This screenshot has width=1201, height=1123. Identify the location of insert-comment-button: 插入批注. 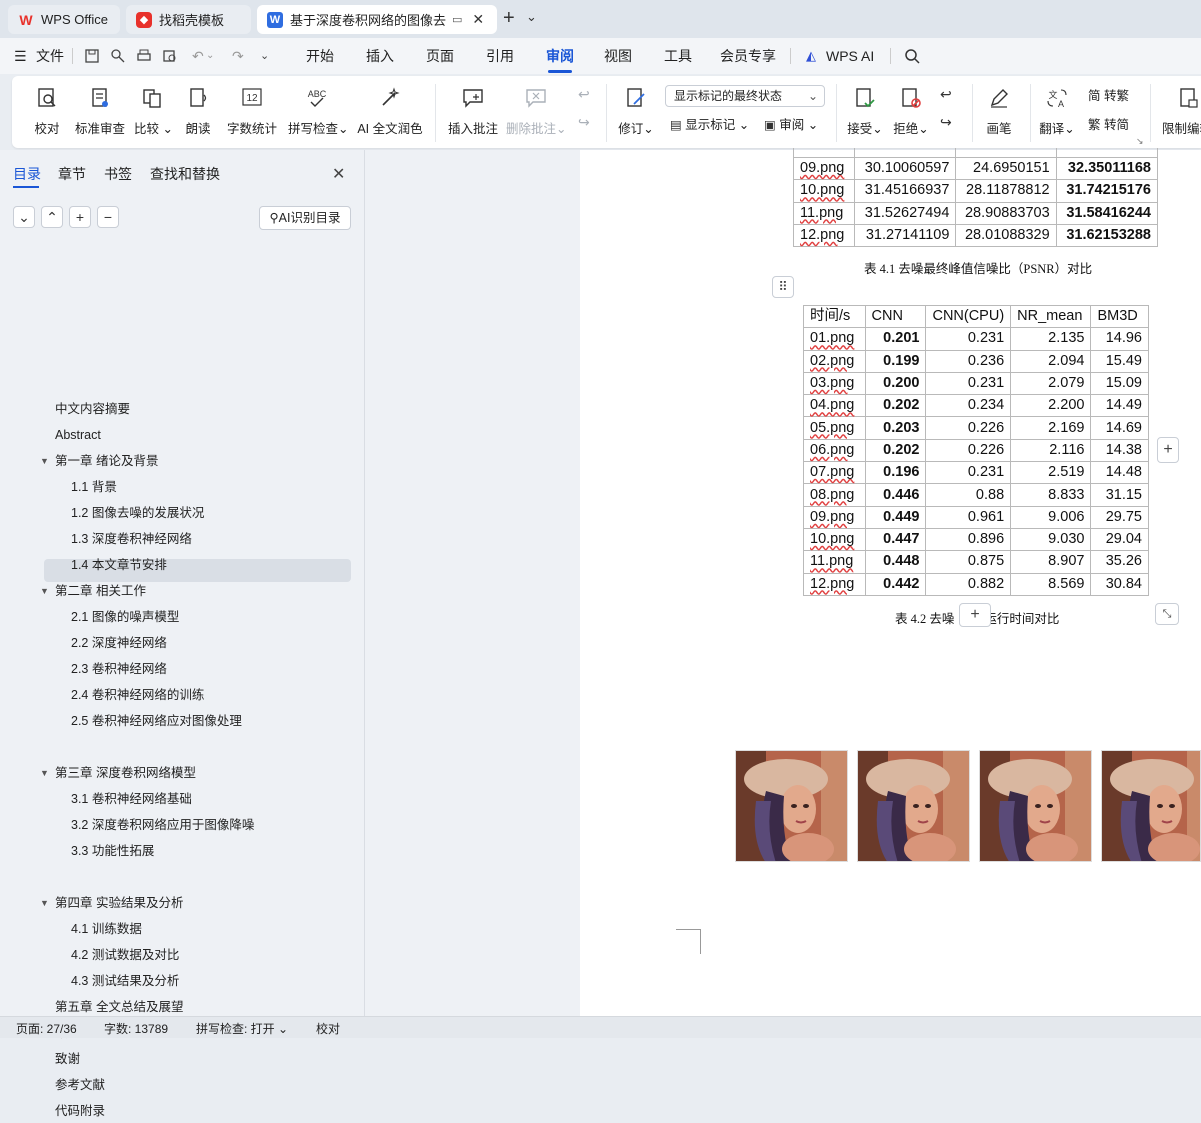
(473, 113).